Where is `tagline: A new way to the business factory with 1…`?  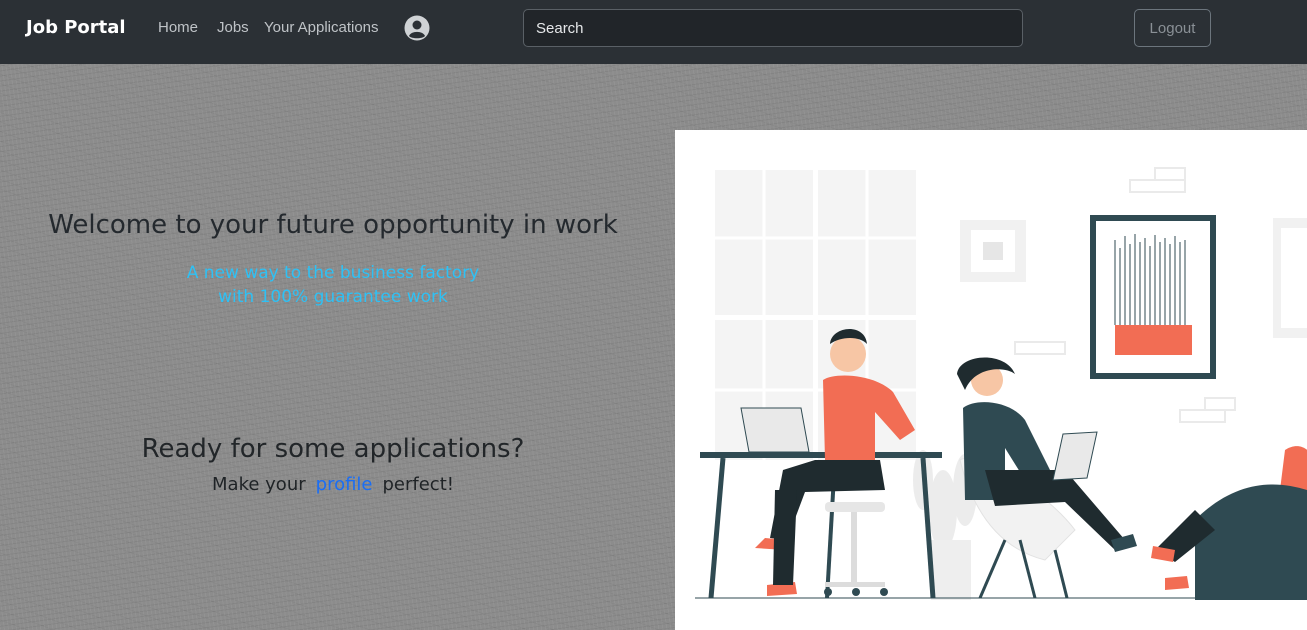 tagline: A new way to the business factory with 1… is located at coordinates (333, 285).